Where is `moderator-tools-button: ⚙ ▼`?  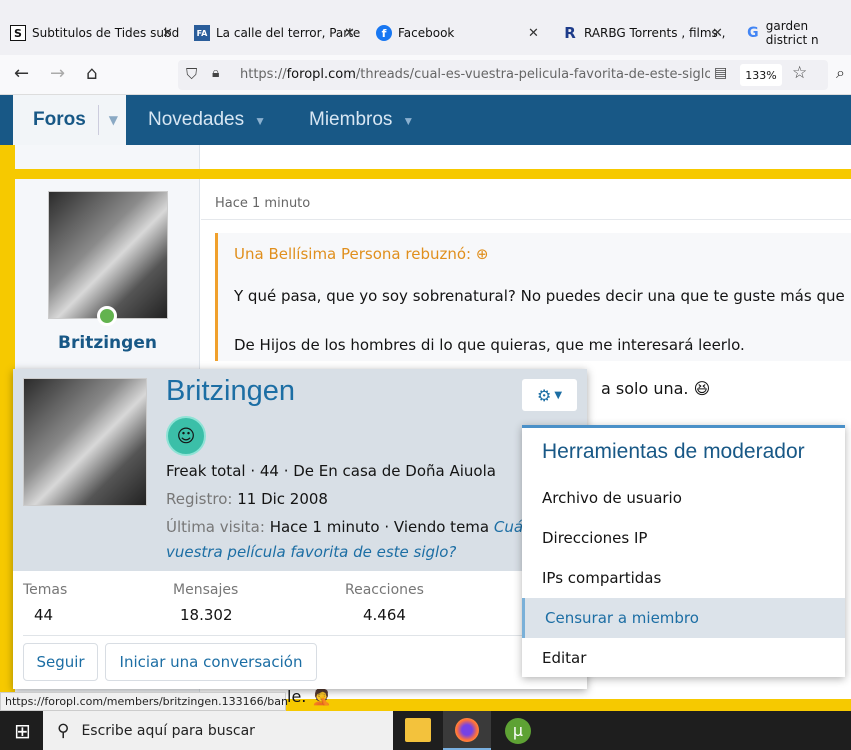 moderator-tools-button: ⚙ ▼ is located at coordinates (549, 395).